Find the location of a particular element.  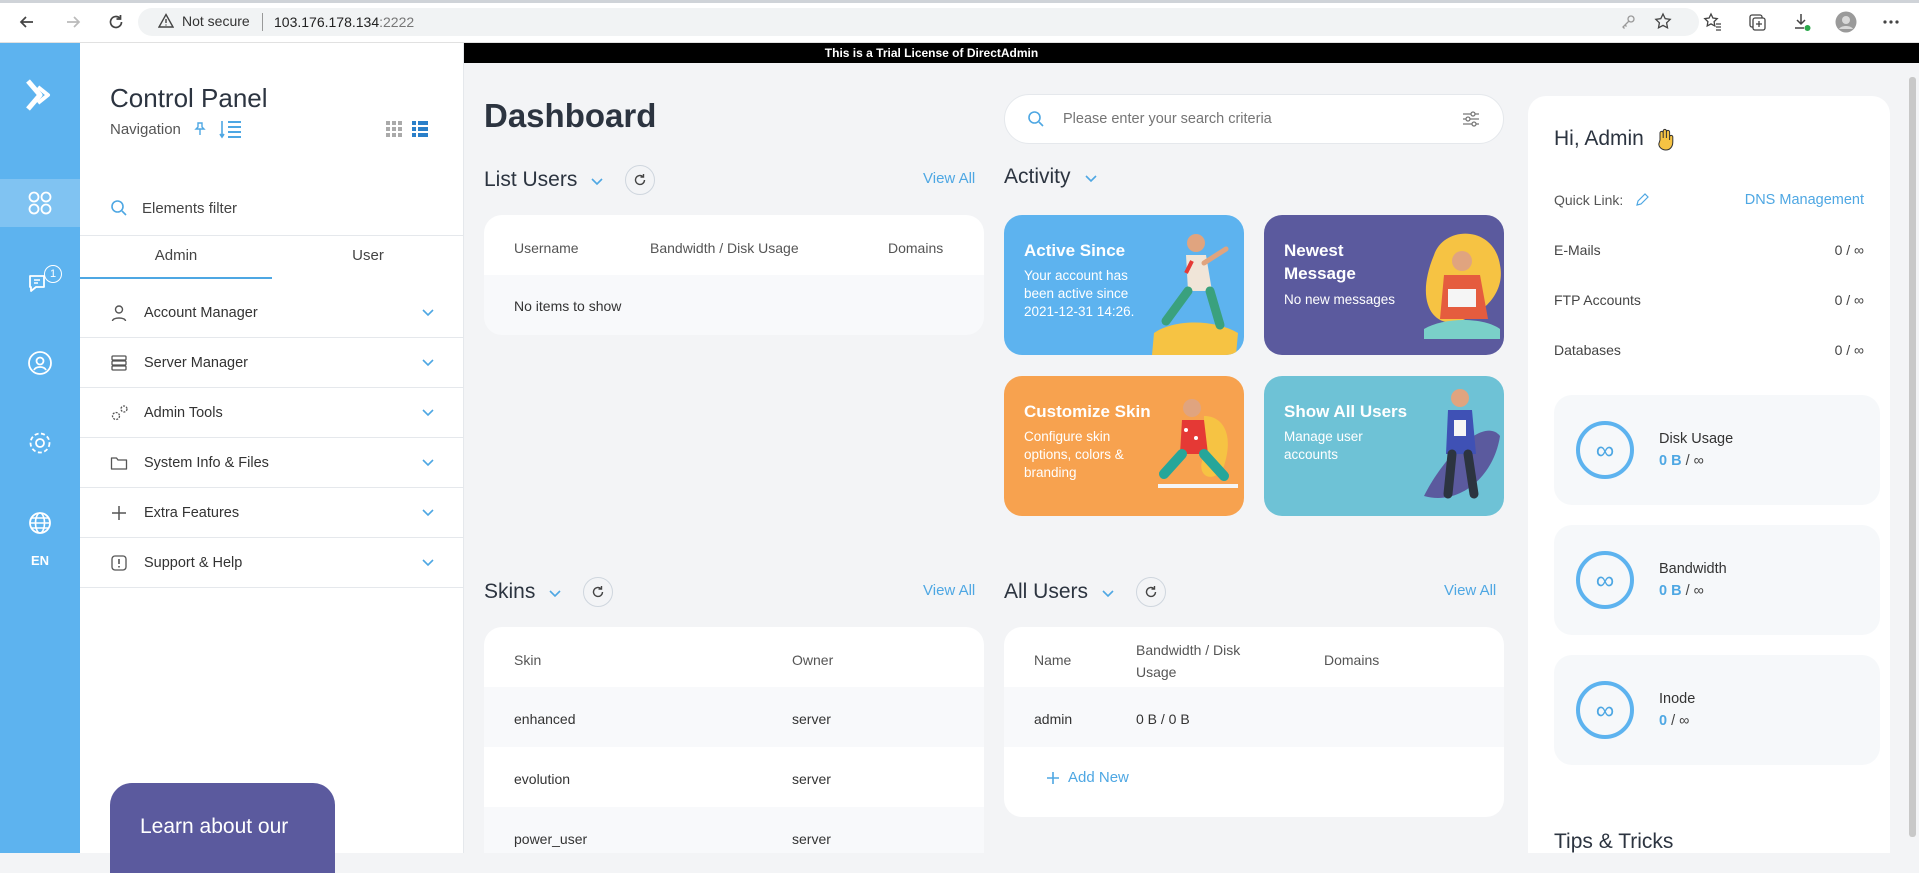

tab-user: User is located at coordinates (368, 257).